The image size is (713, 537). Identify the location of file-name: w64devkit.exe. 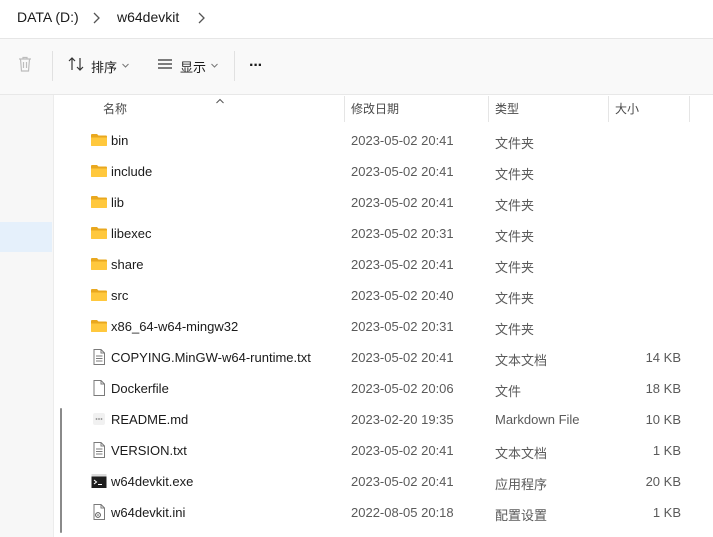
(152, 481).